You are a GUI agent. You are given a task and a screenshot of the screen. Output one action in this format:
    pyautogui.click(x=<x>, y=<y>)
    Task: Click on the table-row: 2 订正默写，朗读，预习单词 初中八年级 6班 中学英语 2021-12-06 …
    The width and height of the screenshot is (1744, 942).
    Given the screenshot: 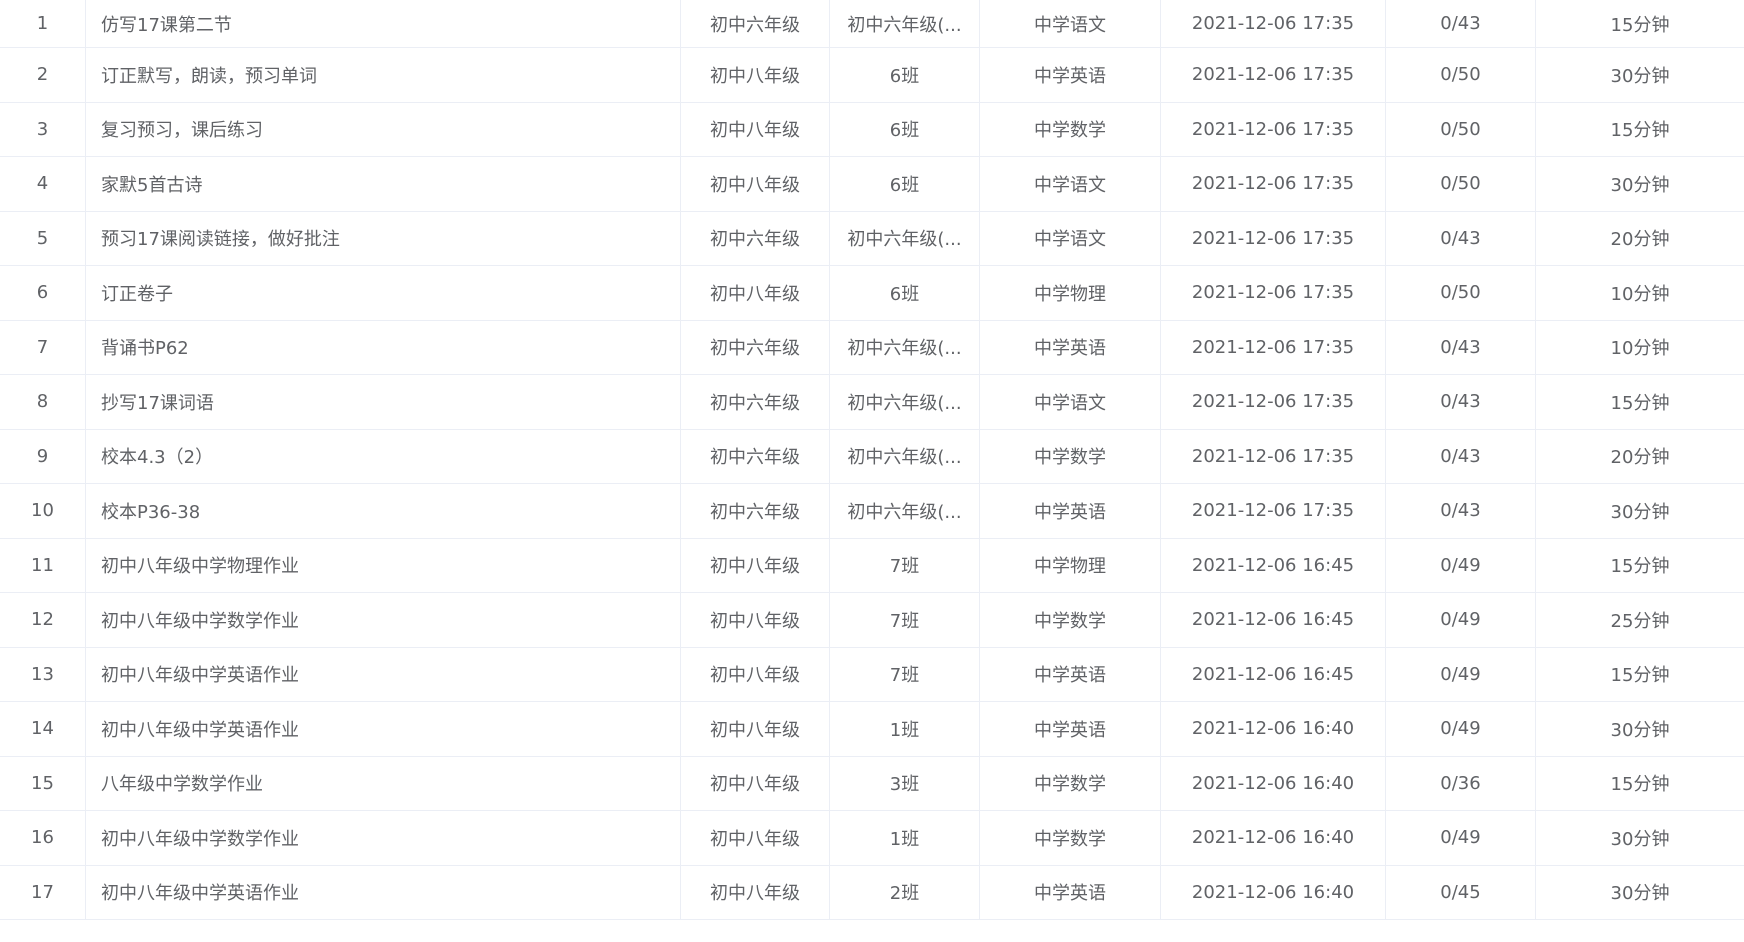 What is the action you would take?
    pyautogui.click(x=872, y=75)
    